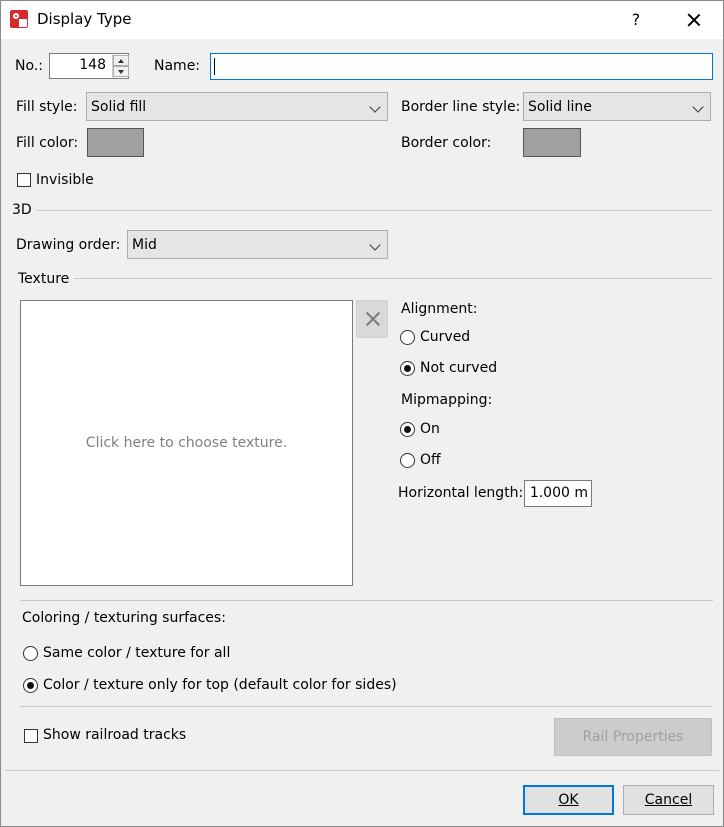  I want to click on alignment-not-curved-label: Not curved, so click(458, 368).